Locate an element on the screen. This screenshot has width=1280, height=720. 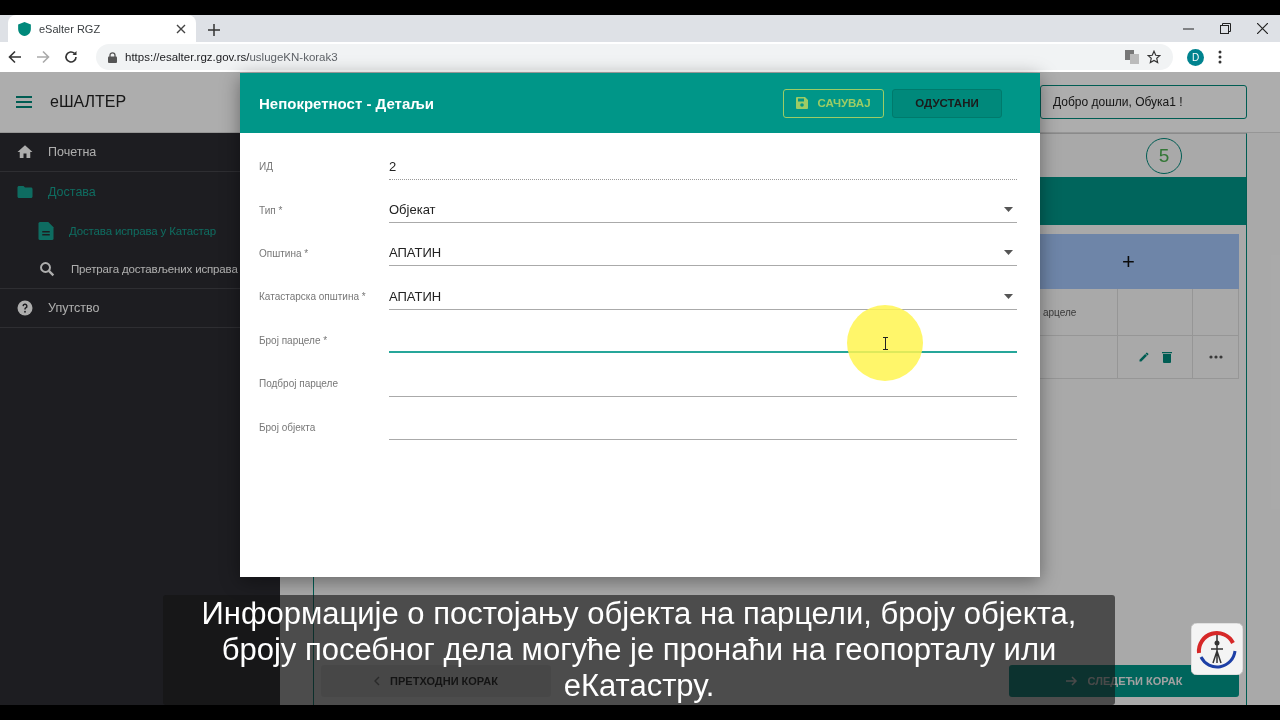
translate-icon is located at coordinates (1132, 57).